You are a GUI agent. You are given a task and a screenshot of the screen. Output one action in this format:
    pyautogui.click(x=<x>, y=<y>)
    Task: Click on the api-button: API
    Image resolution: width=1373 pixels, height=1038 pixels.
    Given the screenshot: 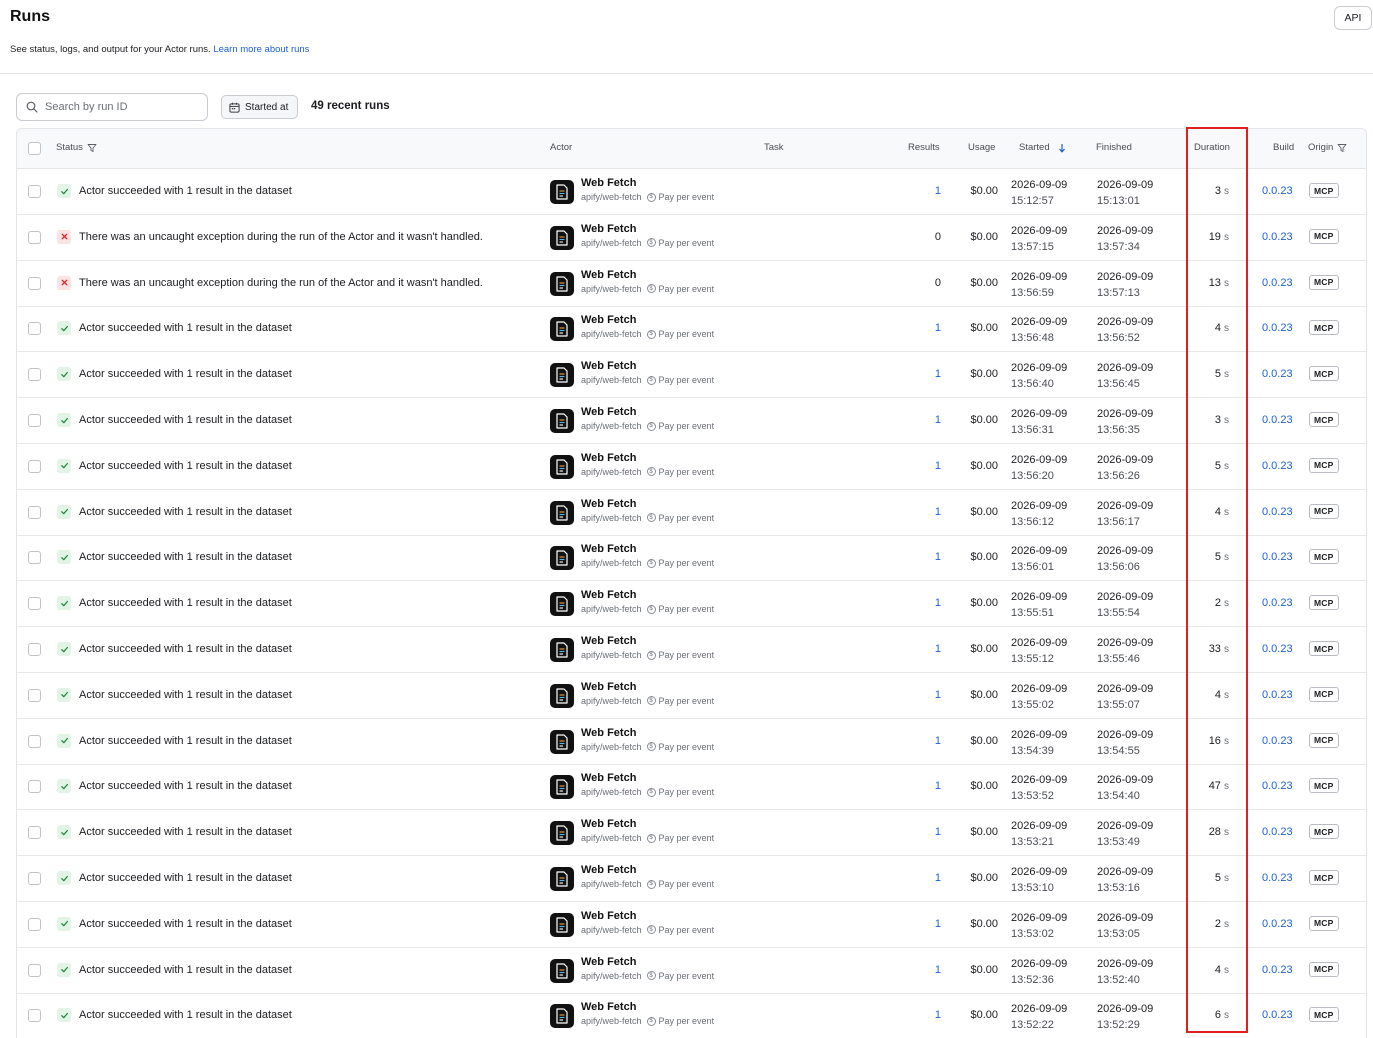 What is the action you would take?
    pyautogui.click(x=1353, y=18)
    